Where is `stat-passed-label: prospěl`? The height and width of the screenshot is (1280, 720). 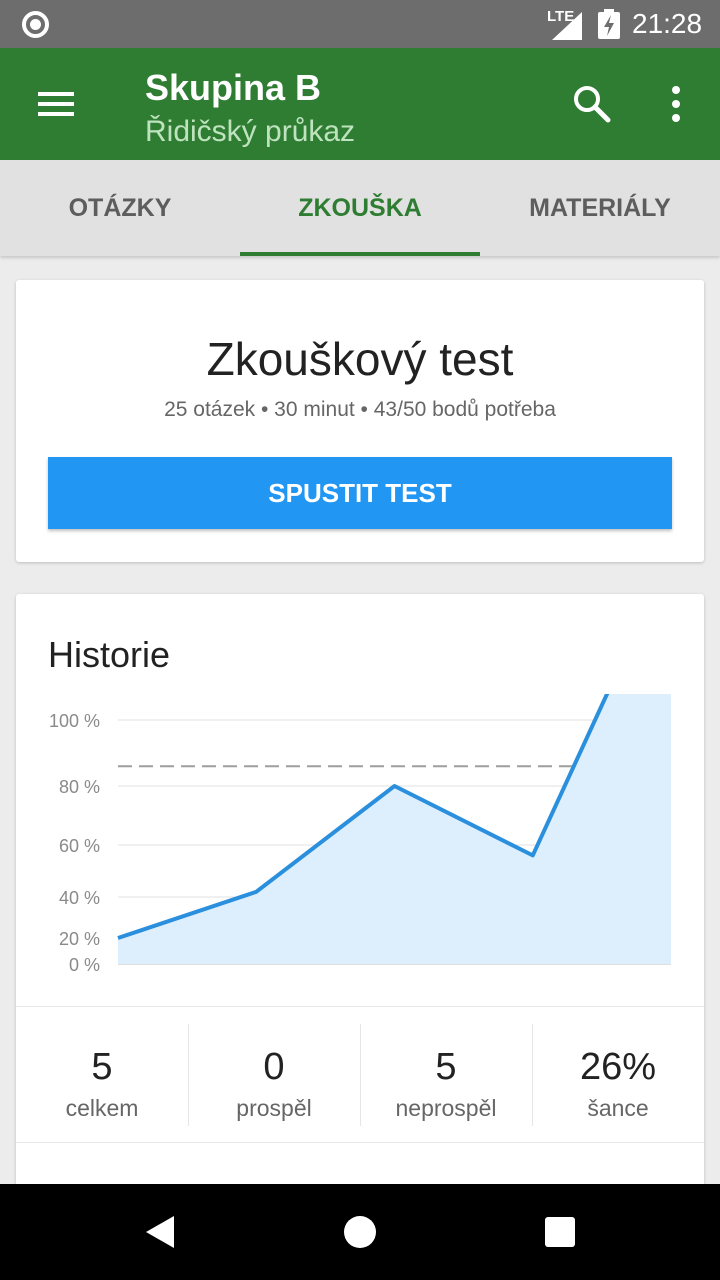 stat-passed-label: prospěl is located at coordinates (274, 1108).